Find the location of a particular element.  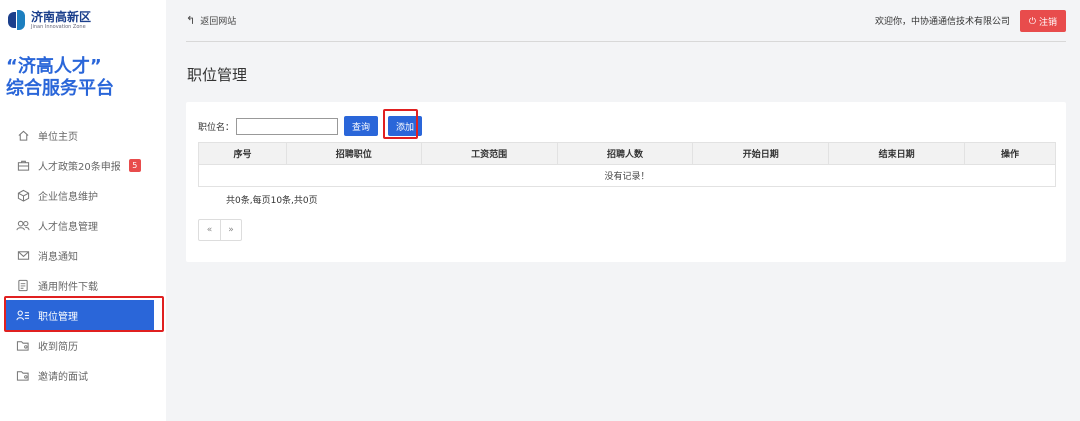

sidebar-item-interviews: 邀请的面试 is located at coordinates (83, 375).